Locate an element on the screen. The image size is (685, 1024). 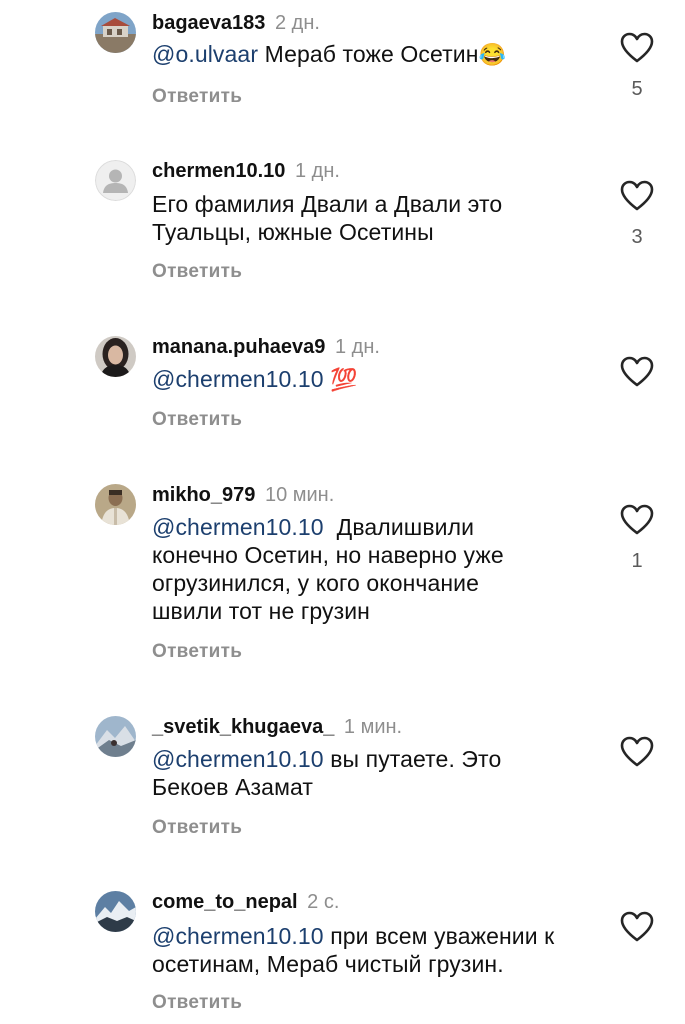
username: come_to_nepal is located at coordinates (225, 902).